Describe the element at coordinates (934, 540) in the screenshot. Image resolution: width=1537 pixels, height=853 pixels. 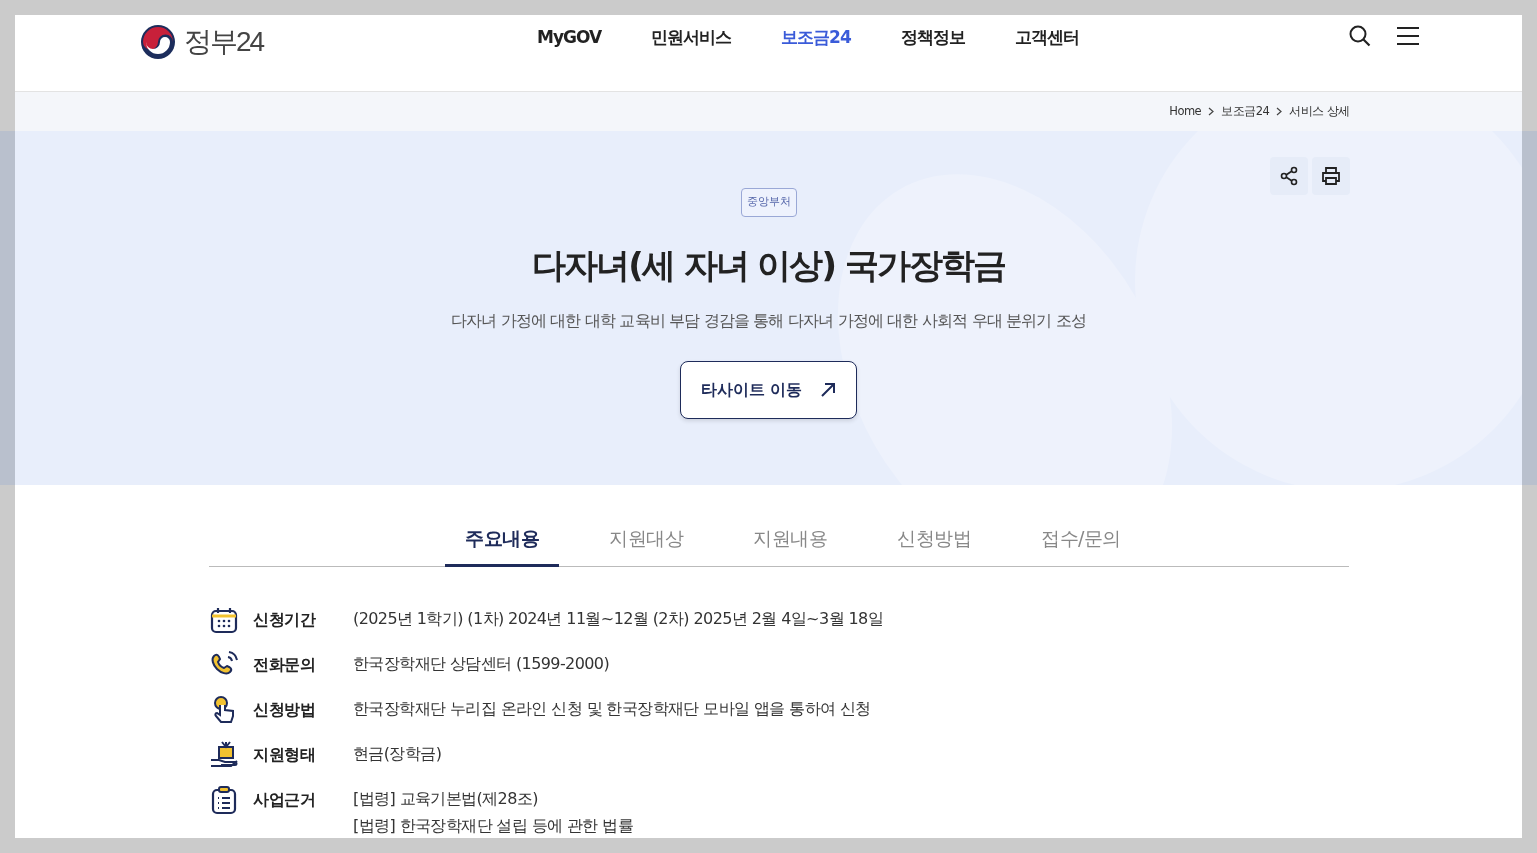
I see `tab: 신청방법` at that location.